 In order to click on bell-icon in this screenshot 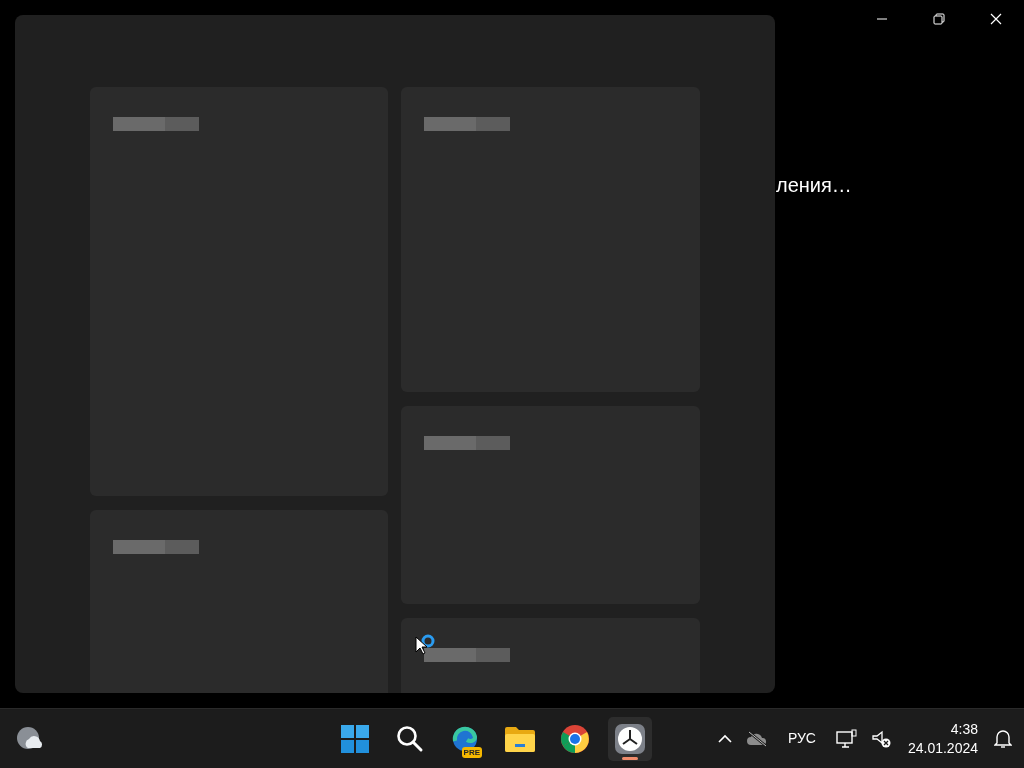, I will do `click(1003, 738)`.